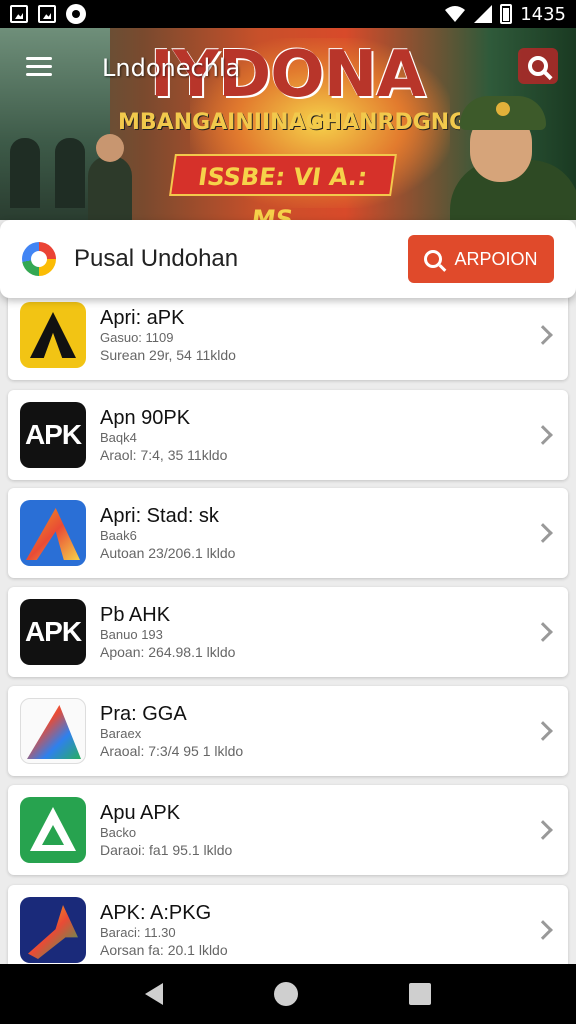 The width and height of the screenshot is (576, 1024). Describe the element at coordinates (164, 950) in the screenshot. I see `item-meta: Aorsan fa: 20.1 lkldo` at that location.